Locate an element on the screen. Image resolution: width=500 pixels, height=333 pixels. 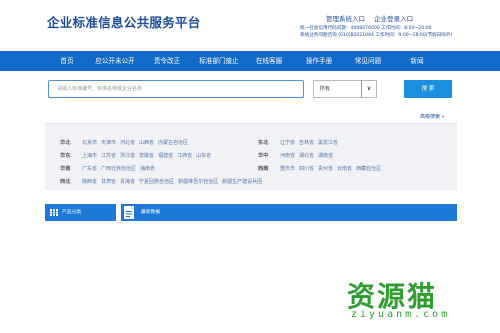
province-link: 湖南省 is located at coordinates (325, 156).